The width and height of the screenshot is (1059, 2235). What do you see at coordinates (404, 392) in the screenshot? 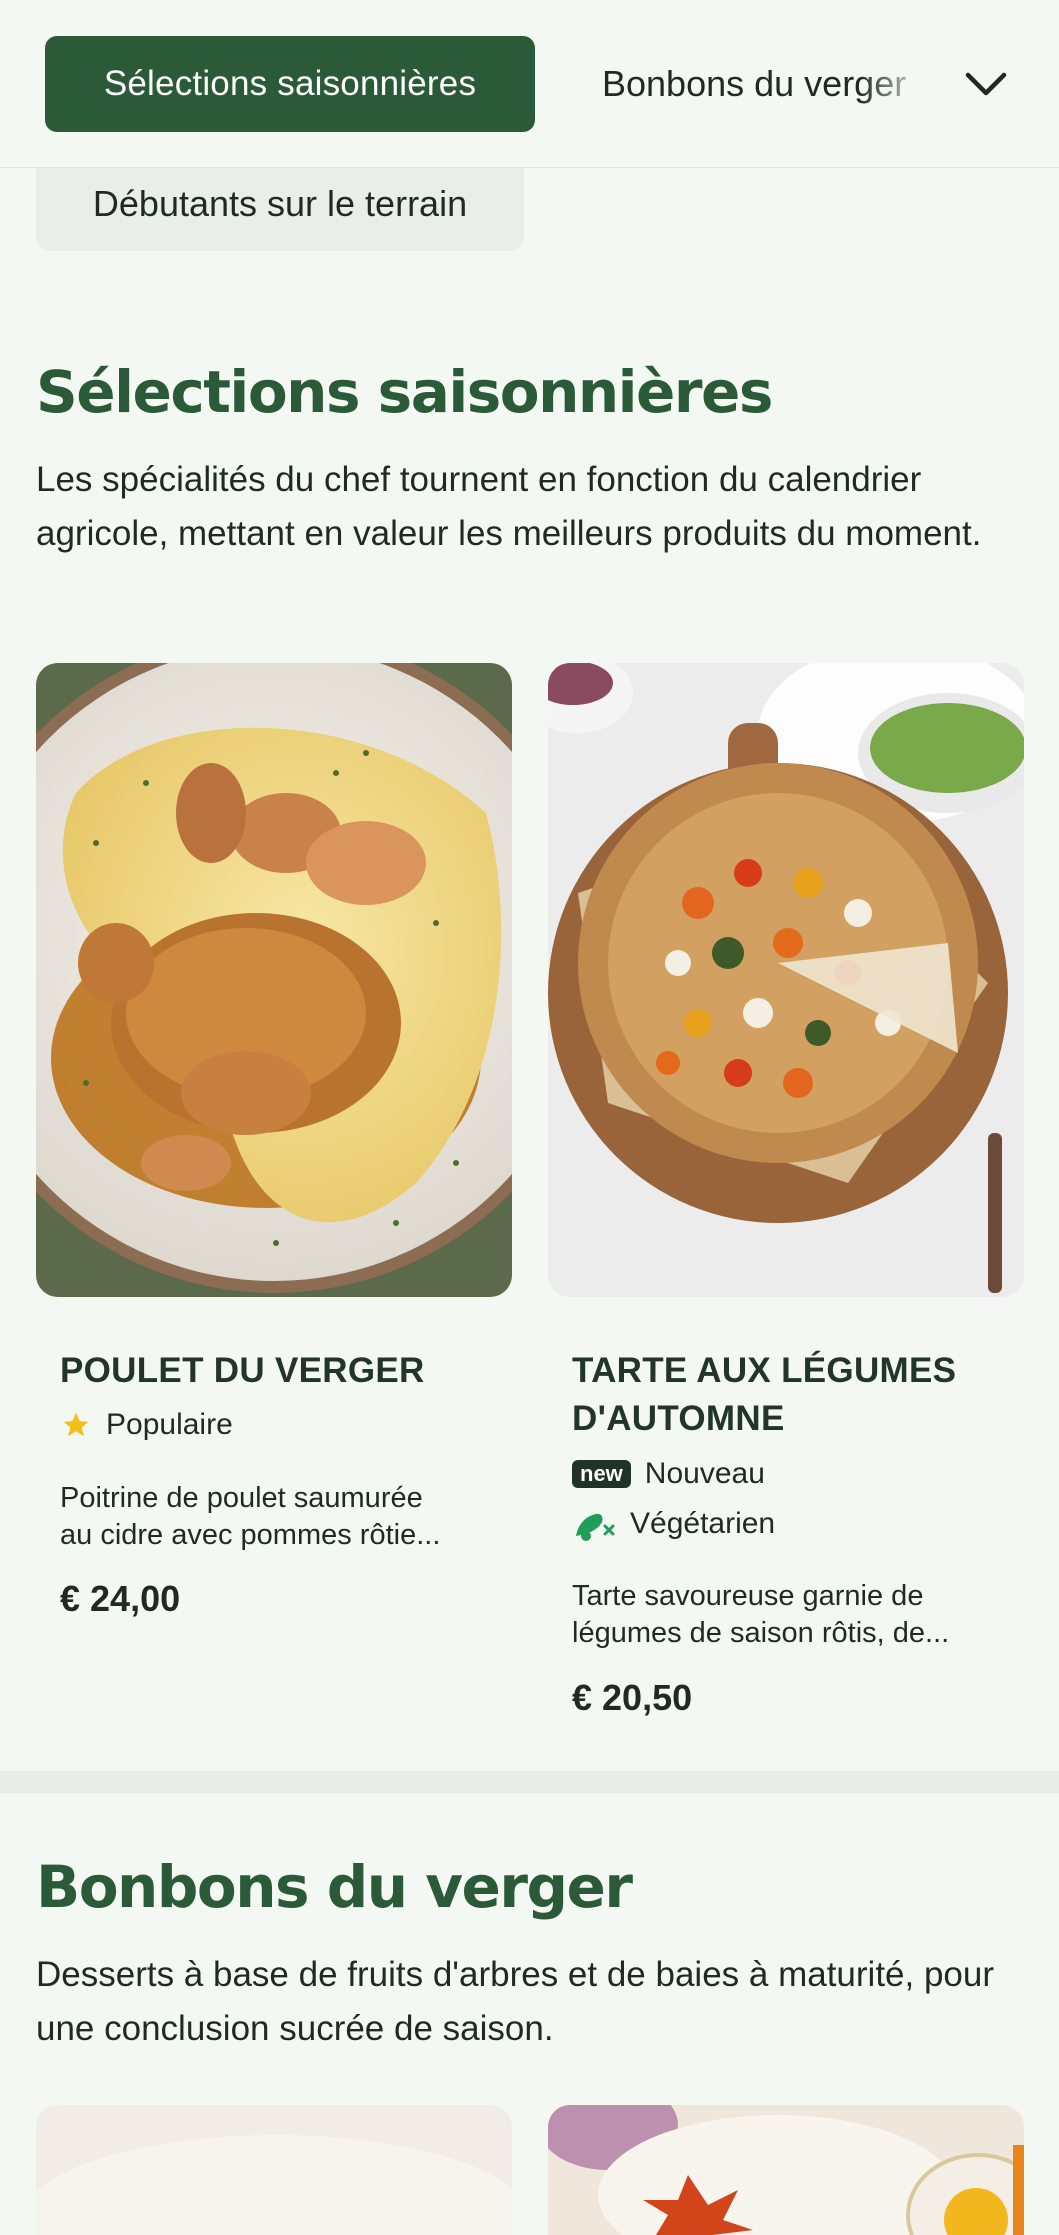
I see `section-title-seasonal: Sélections saisonnières` at bounding box center [404, 392].